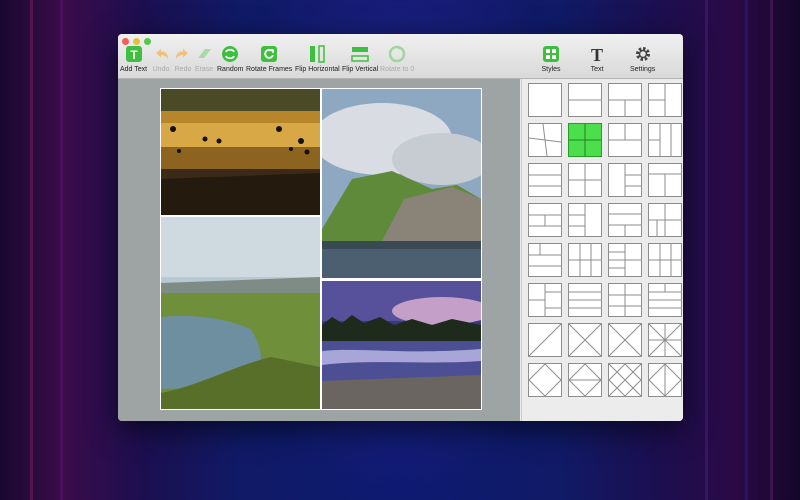 The height and width of the screenshot is (500, 800). I want to click on layout-picker-panel, so click(602, 250).